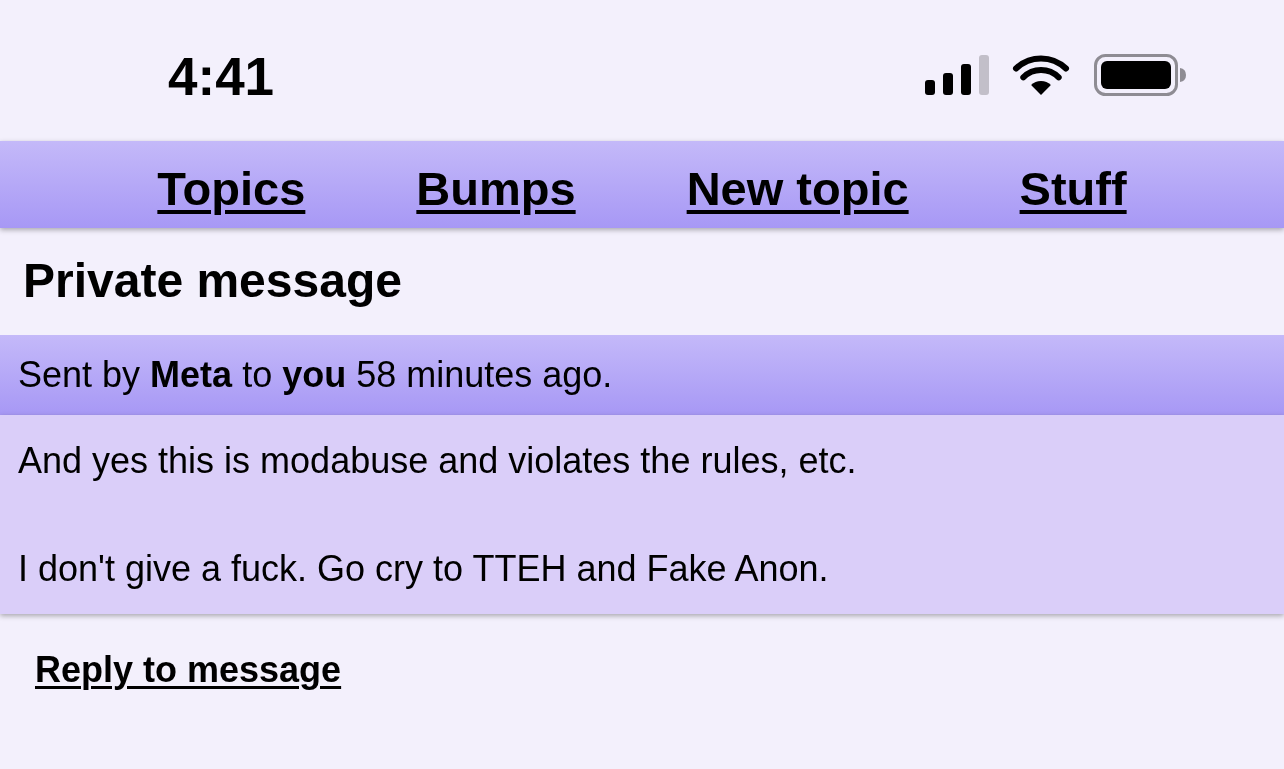  What do you see at coordinates (642, 374) in the screenshot?
I see `message-header: Sent by Meta to you 58 minutes ago.` at bounding box center [642, 374].